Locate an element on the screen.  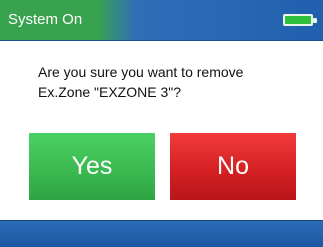
confirm-message-line-2: Ex.Zone "EXZONE 3"? is located at coordinates (109, 92).